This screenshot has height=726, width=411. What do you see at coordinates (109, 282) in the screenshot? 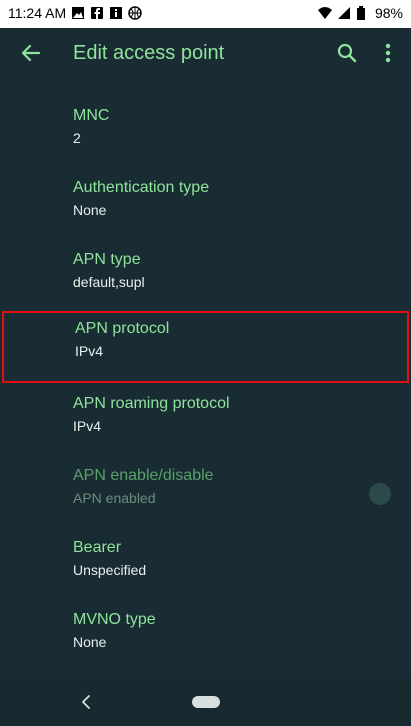
I see `setting-value: default,supl` at bounding box center [109, 282].